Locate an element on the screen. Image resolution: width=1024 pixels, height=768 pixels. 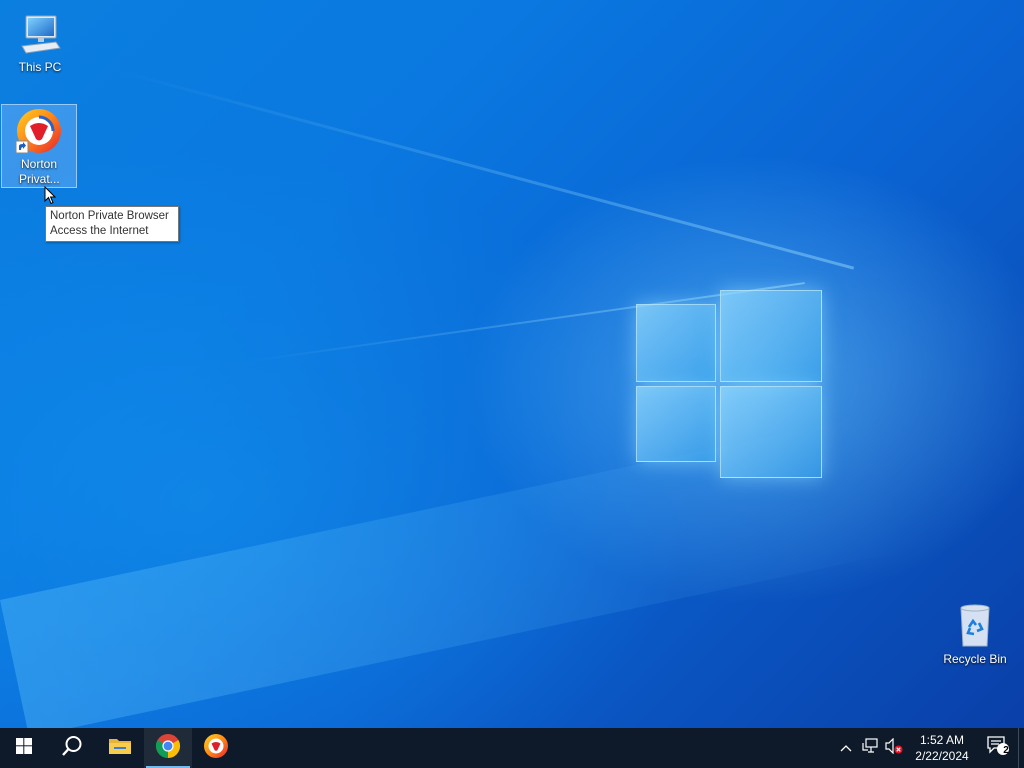
windows-start-icon is located at coordinates (24, 748).